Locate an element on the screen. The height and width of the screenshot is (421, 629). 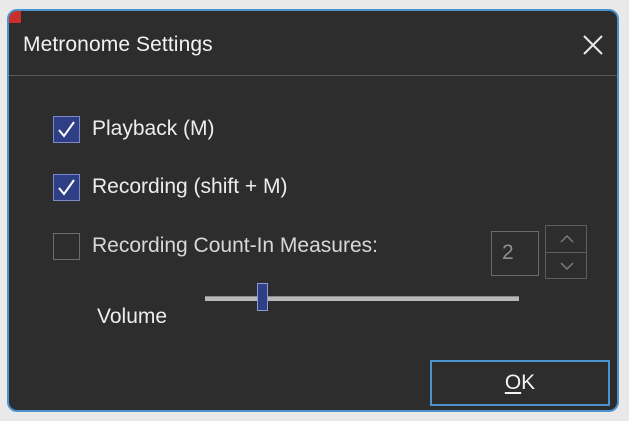
volume-label: Volume is located at coordinates (132, 316).